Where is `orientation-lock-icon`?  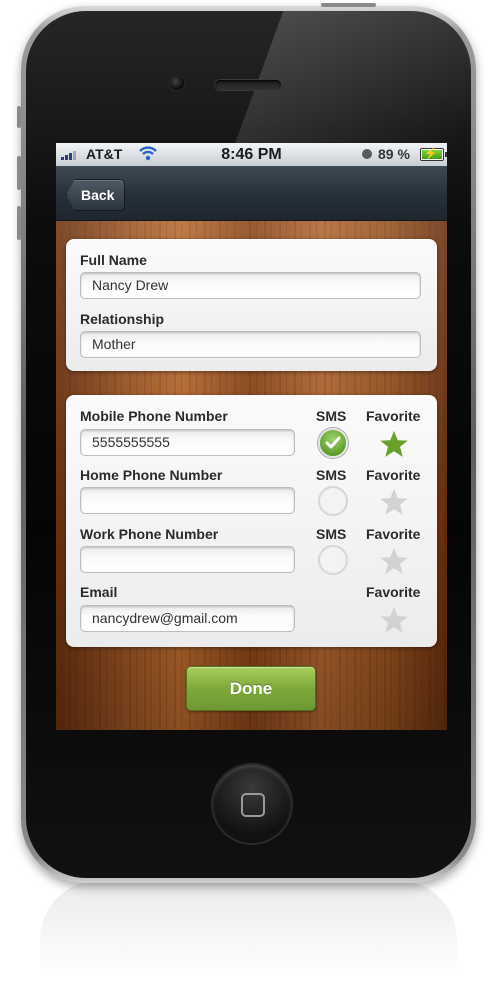
orientation-lock-icon is located at coordinates (367, 154).